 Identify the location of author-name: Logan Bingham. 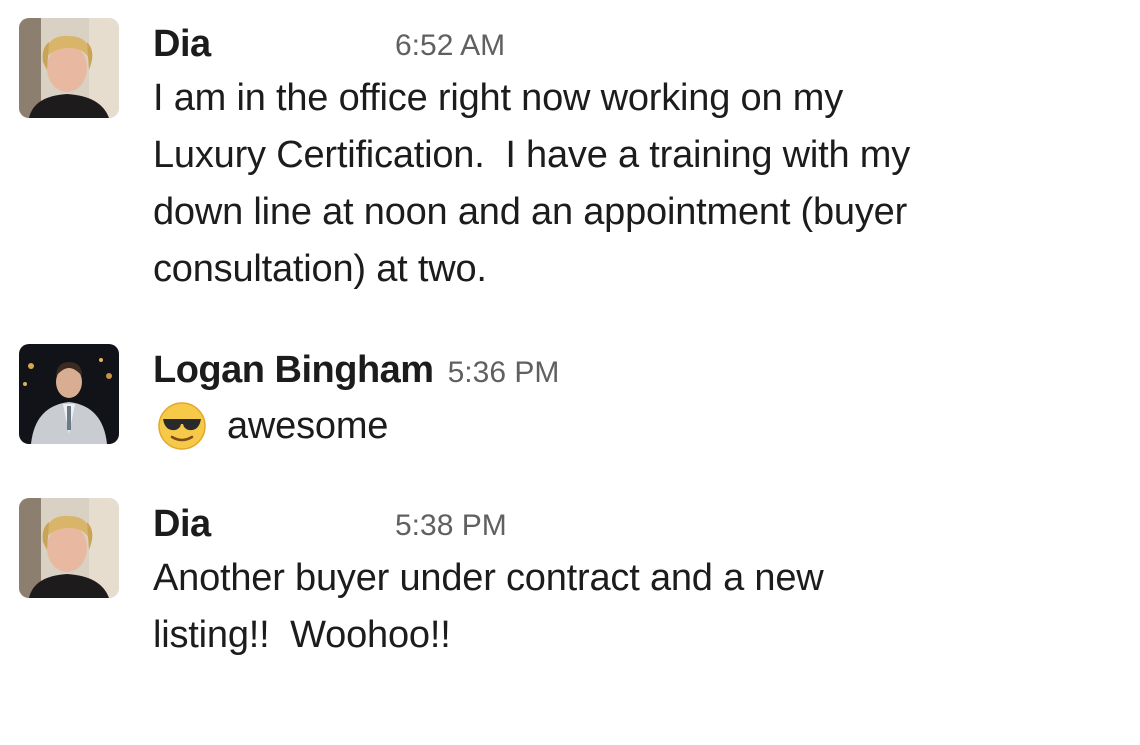
(293, 370).